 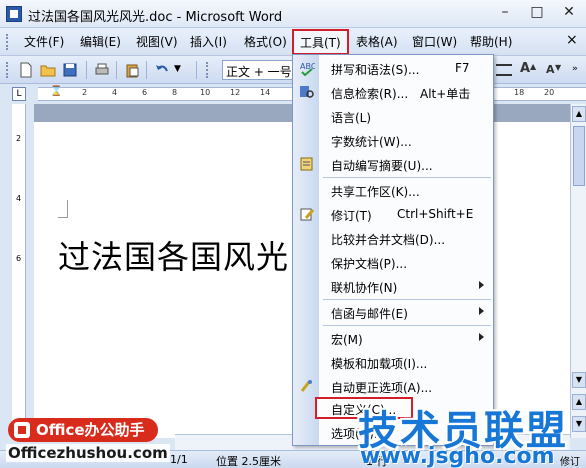 What do you see at coordinates (63, 209) in the screenshot?
I see `text-boundary-corner-mark` at bounding box center [63, 209].